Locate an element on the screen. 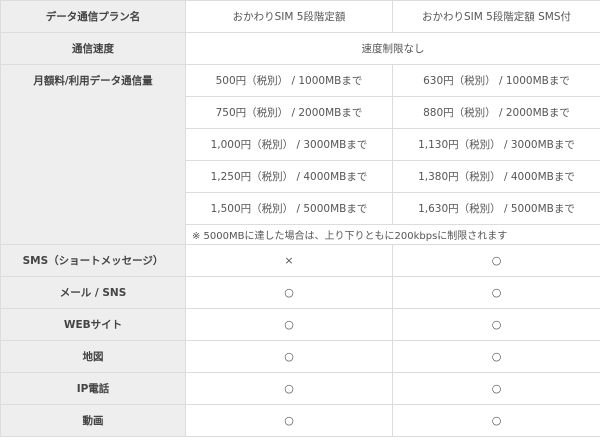  feature-row: 地図 ○ ○ is located at coordinates (300, 356).